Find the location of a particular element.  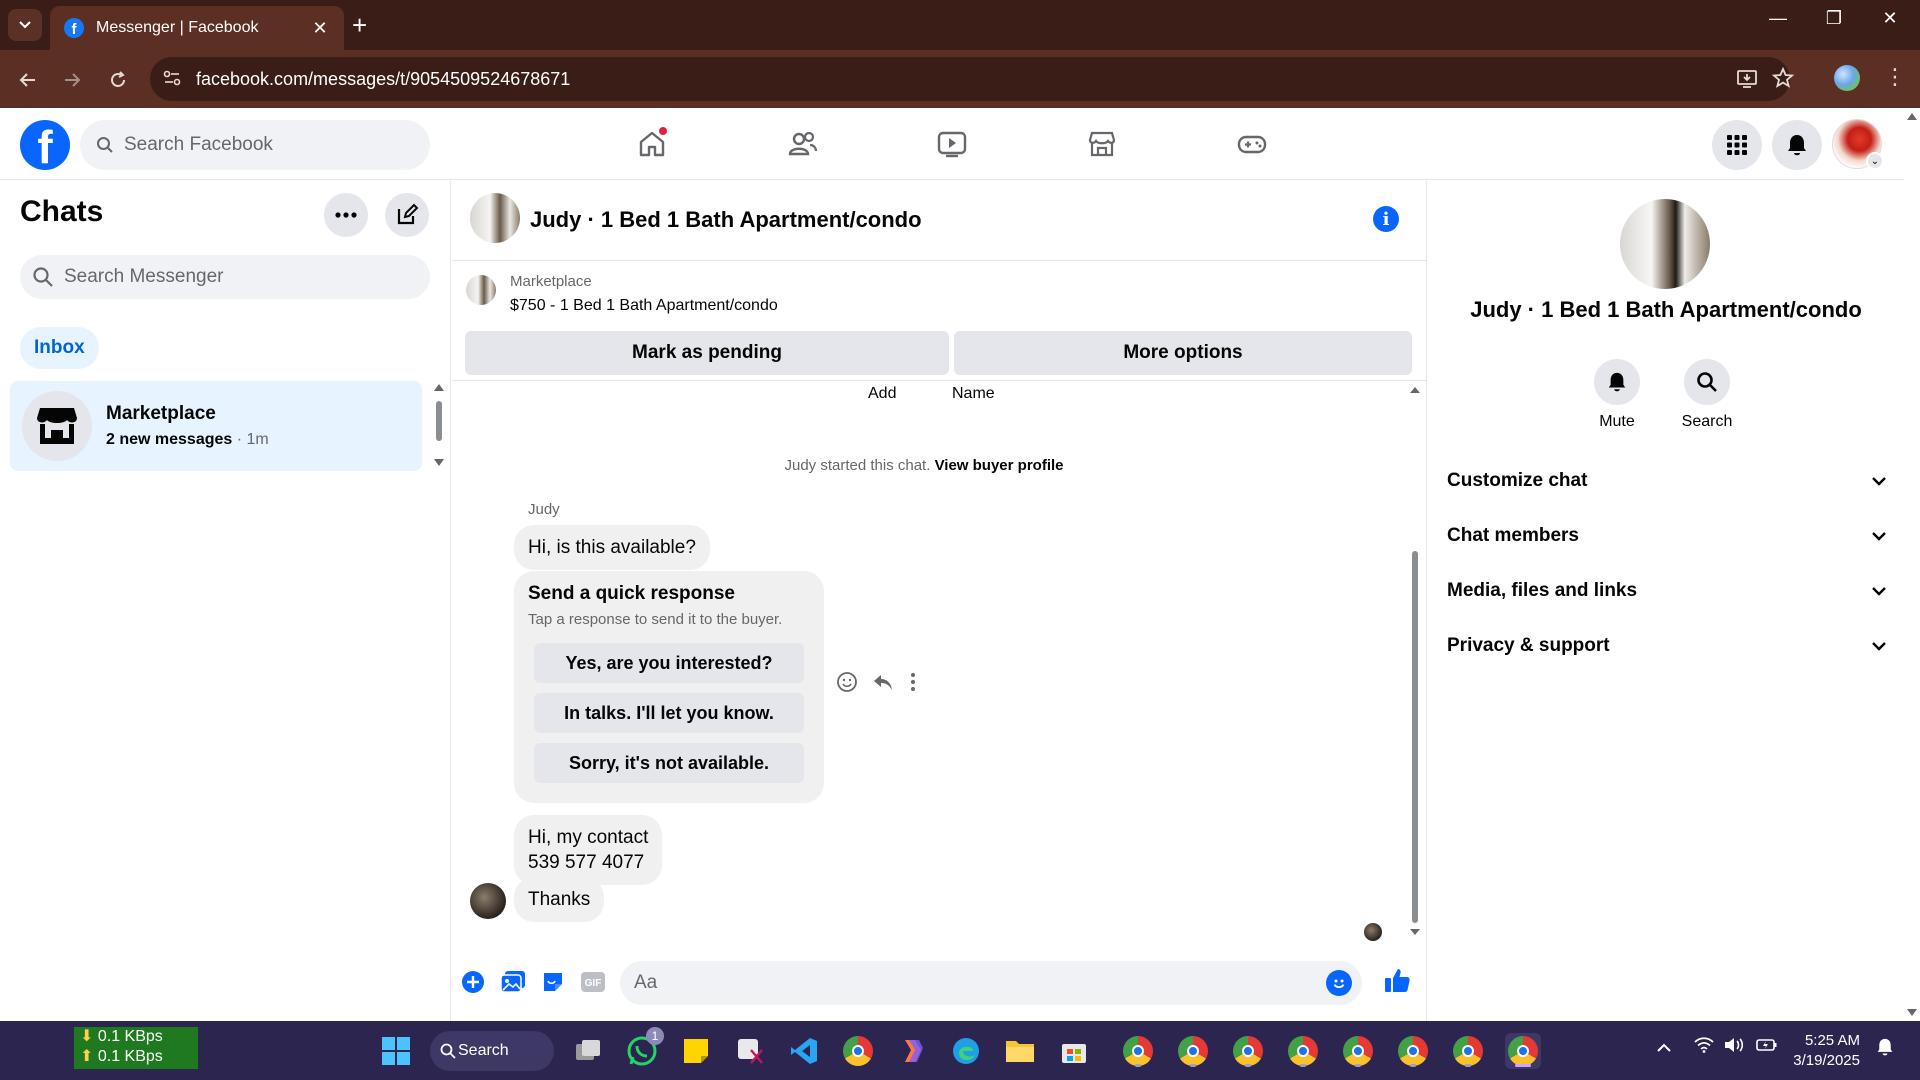

conversation-item-marketplace: Marketplace 2 new messages · 1m is located at coordinates (216, 426).